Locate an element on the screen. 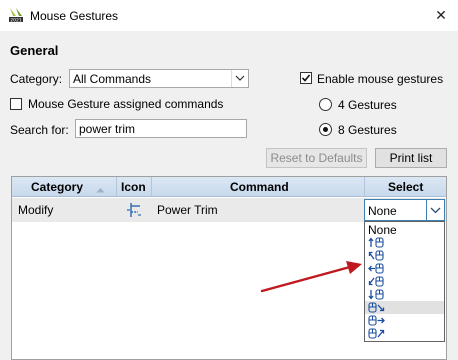 This screenshot has width=458, height=360. gesture-option-none: None is located at coordinates (404, 230).